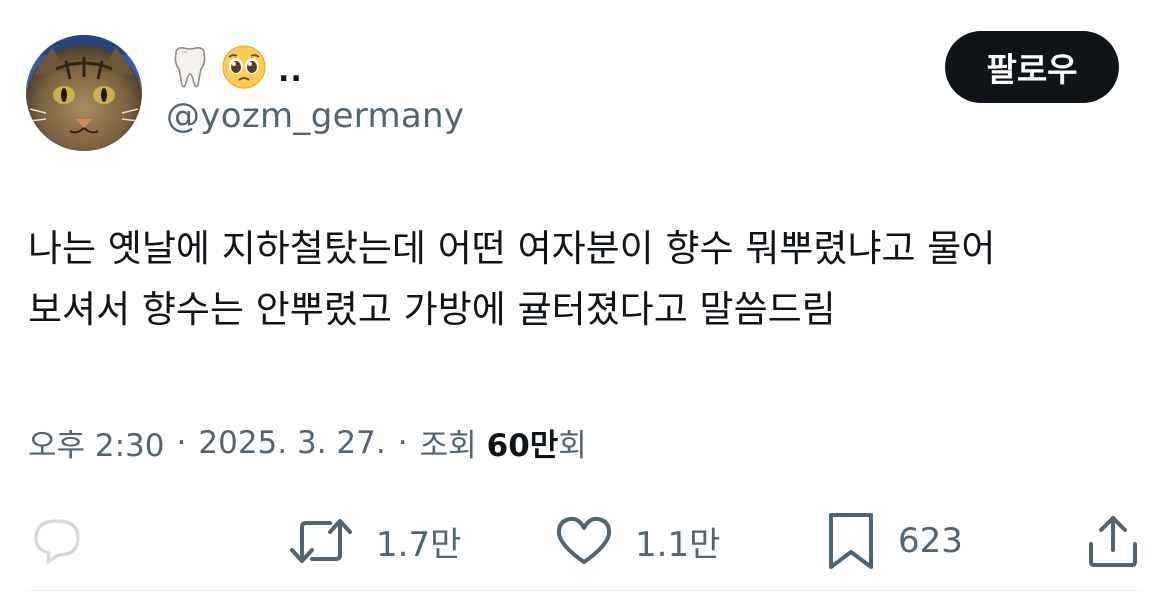  What do you see at coordinates (96, 442) in the screenshot?
I see `tweet-time: 오후 2:30` at bounding box center [96, 442].